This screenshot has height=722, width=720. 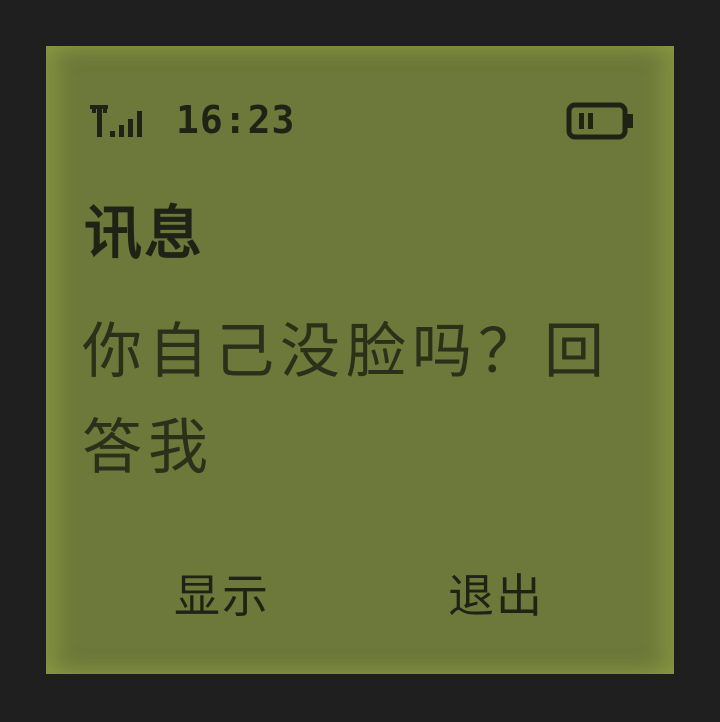 What do you see at coordinates (361, 120) in the screenshot?
I see `status-bar: 16:23` at bounding box center [361, 120].